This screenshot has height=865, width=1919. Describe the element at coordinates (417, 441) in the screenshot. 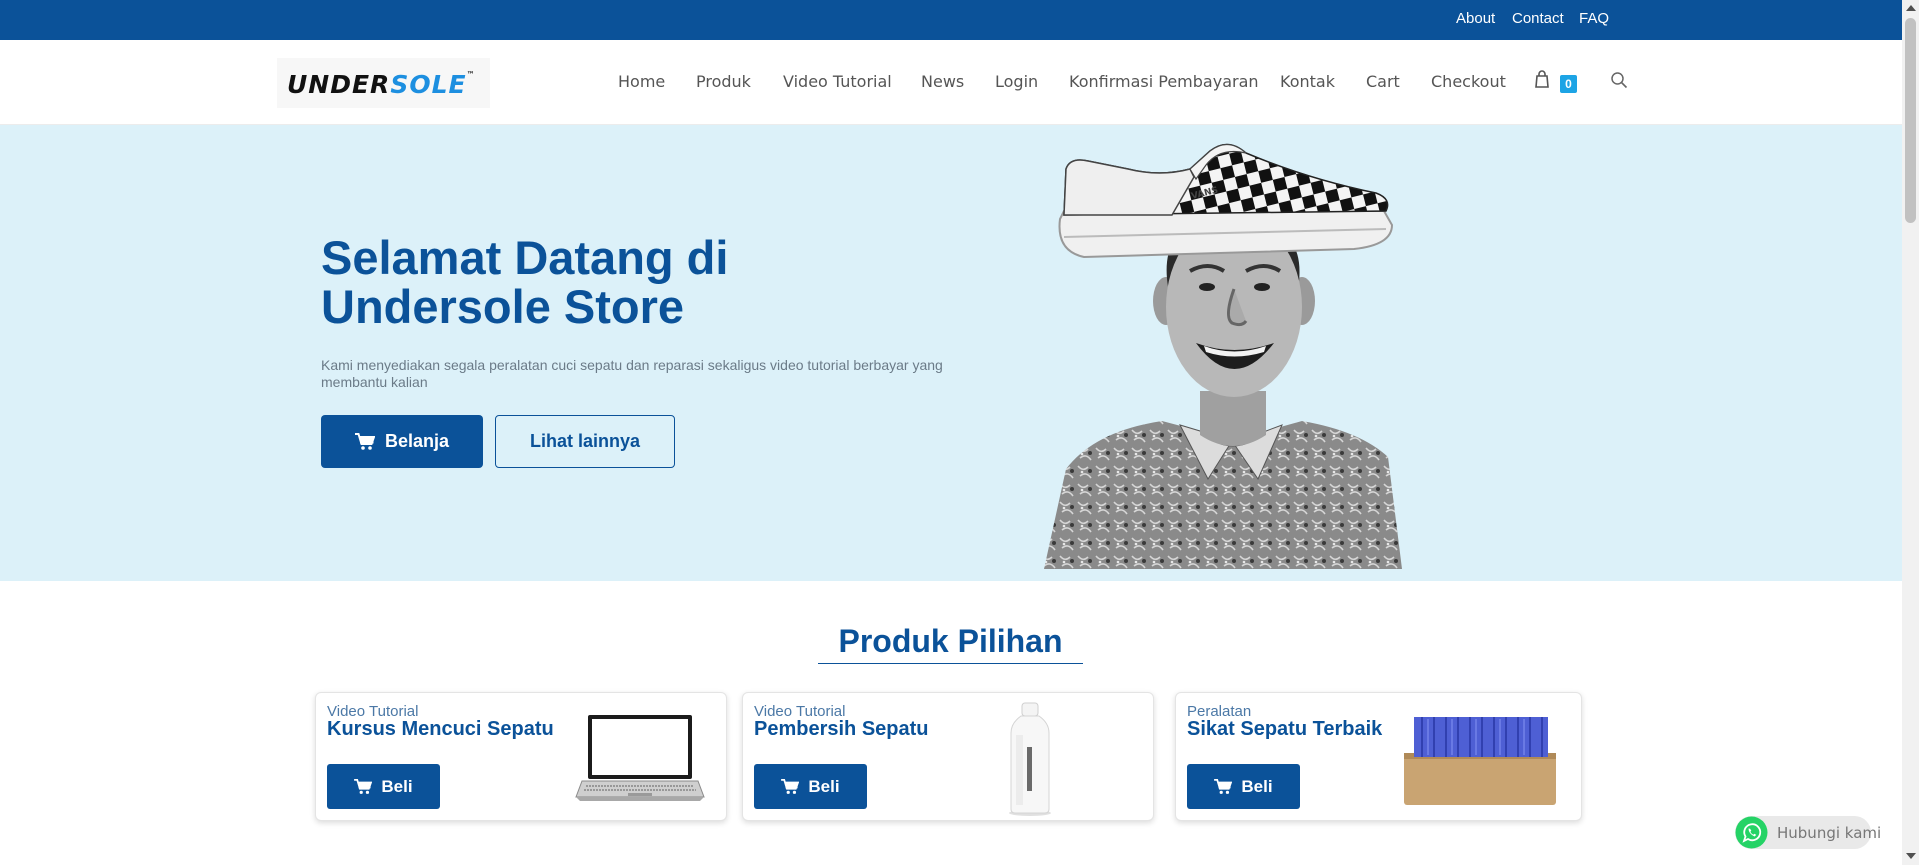

I see `shop-button-label: Belanja` at that location.